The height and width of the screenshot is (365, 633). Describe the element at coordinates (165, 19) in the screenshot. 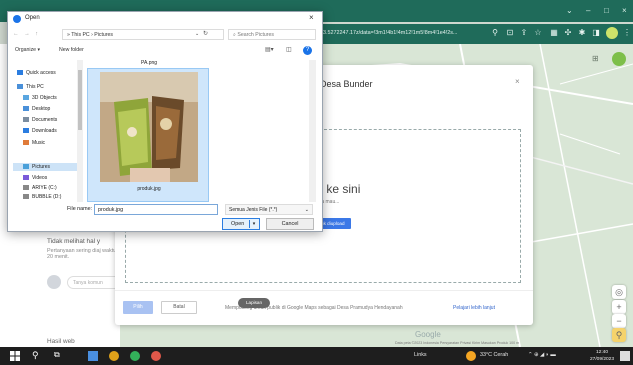

I see `dialog-titlebar: Open ×` at that location.